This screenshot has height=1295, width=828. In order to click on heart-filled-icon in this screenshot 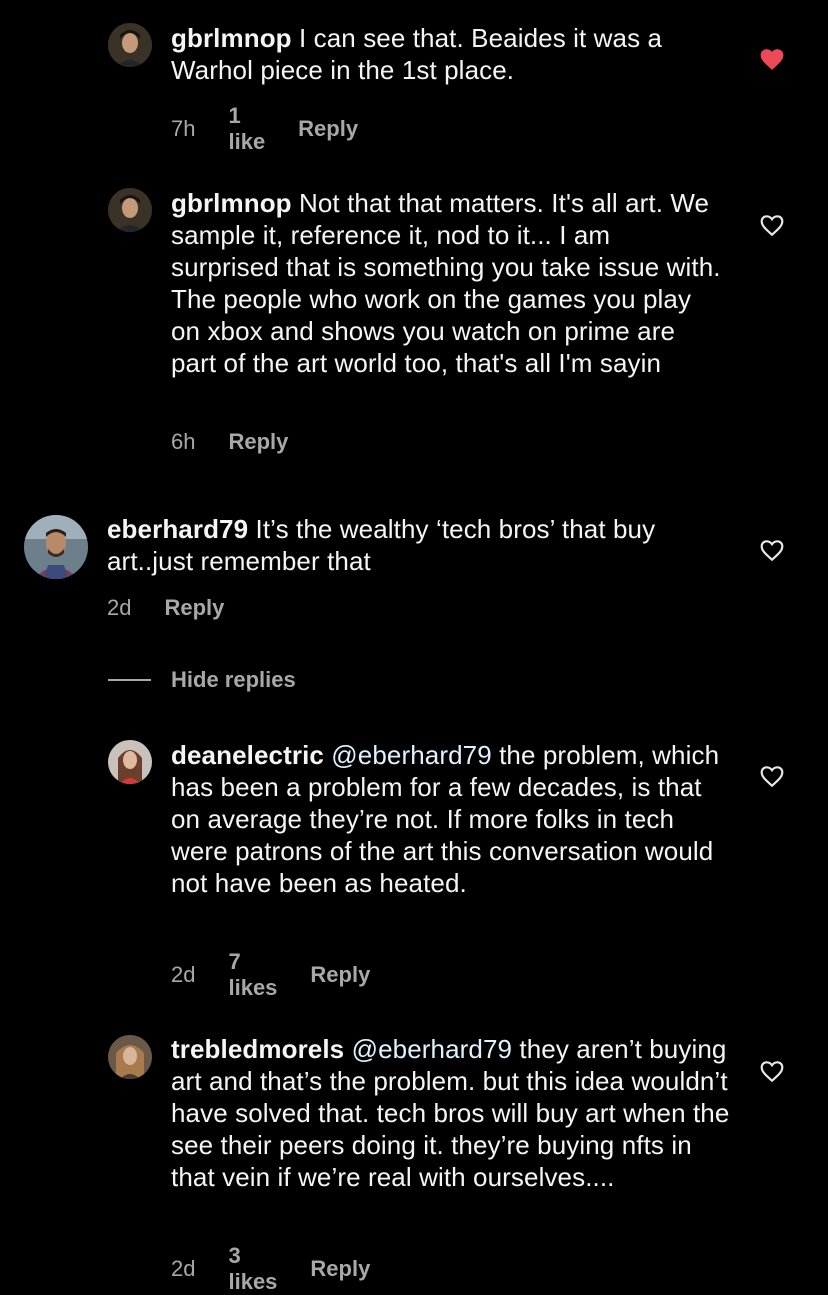, I will do `click(772, 59)`.